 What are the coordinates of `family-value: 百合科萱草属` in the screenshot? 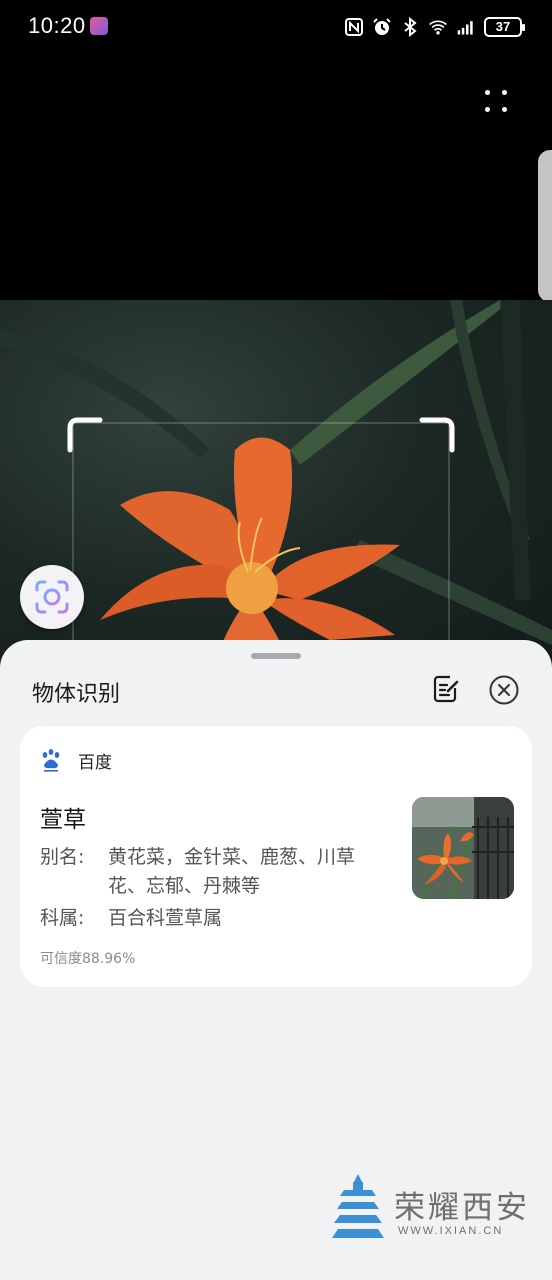 It's located at (165, 918).